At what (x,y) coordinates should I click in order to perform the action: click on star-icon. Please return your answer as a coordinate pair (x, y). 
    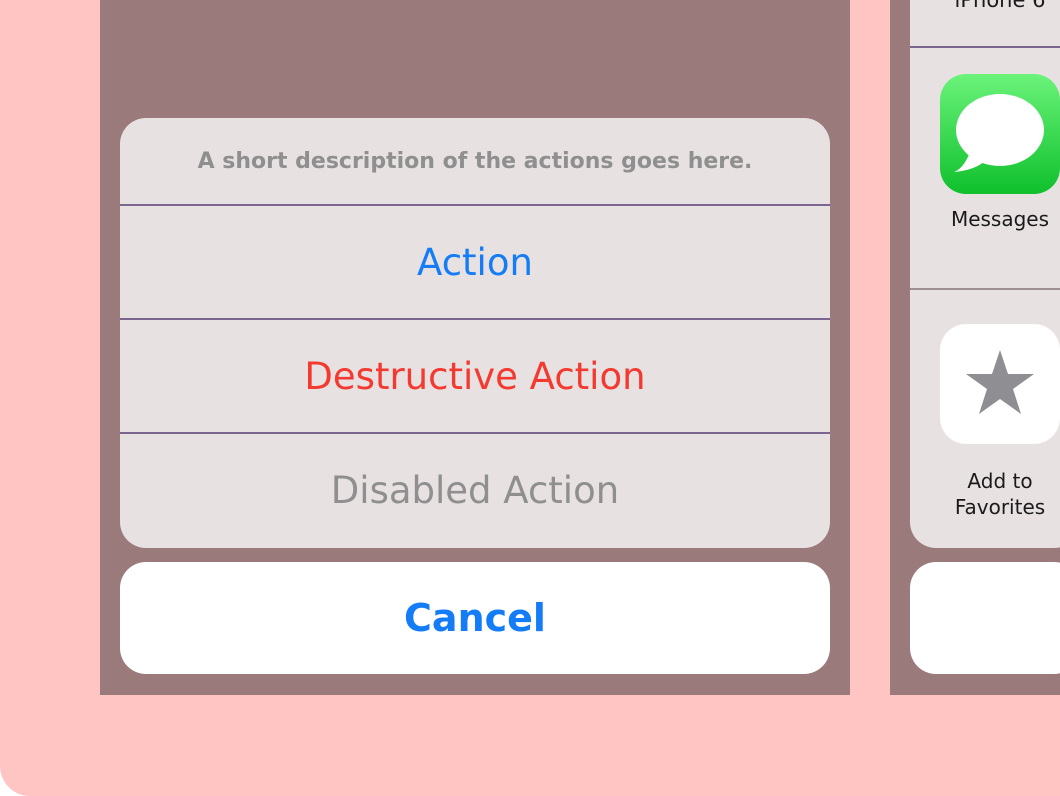
    Looking at the image, I should click on (1000, 384).